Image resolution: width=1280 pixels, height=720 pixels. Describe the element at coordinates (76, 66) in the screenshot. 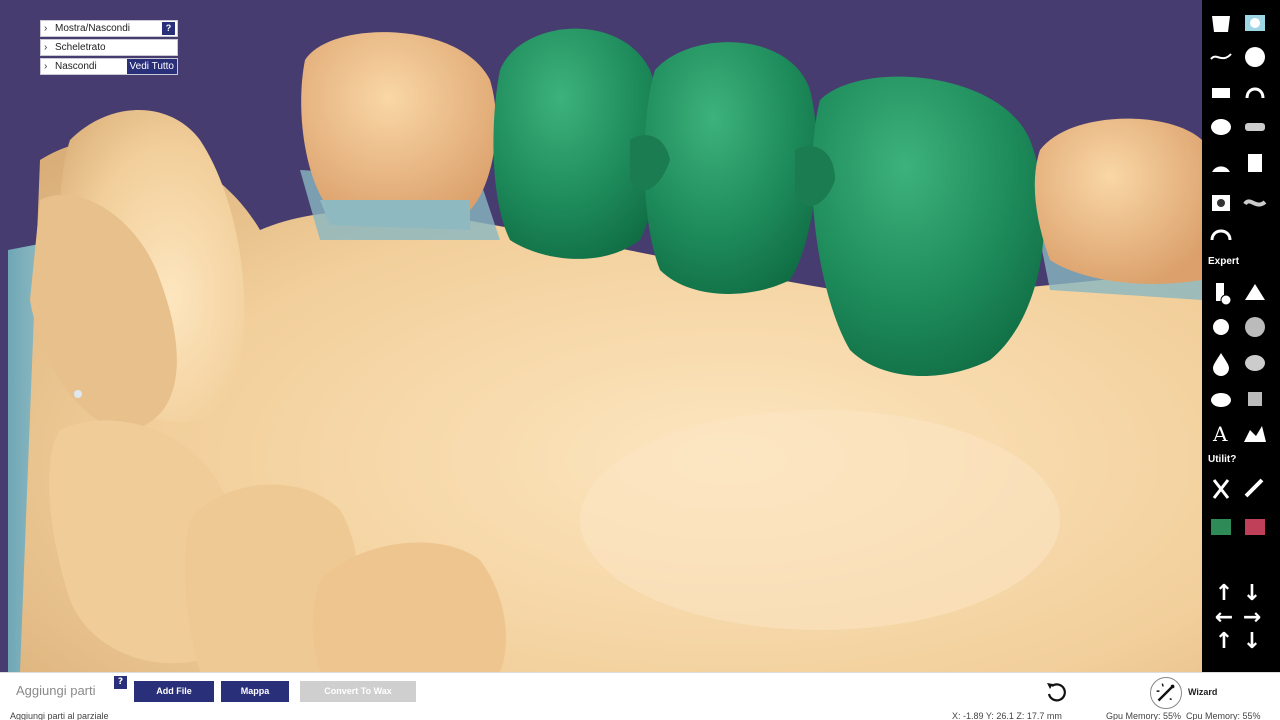

I see `tree-item-label: Nascondi` at that location.